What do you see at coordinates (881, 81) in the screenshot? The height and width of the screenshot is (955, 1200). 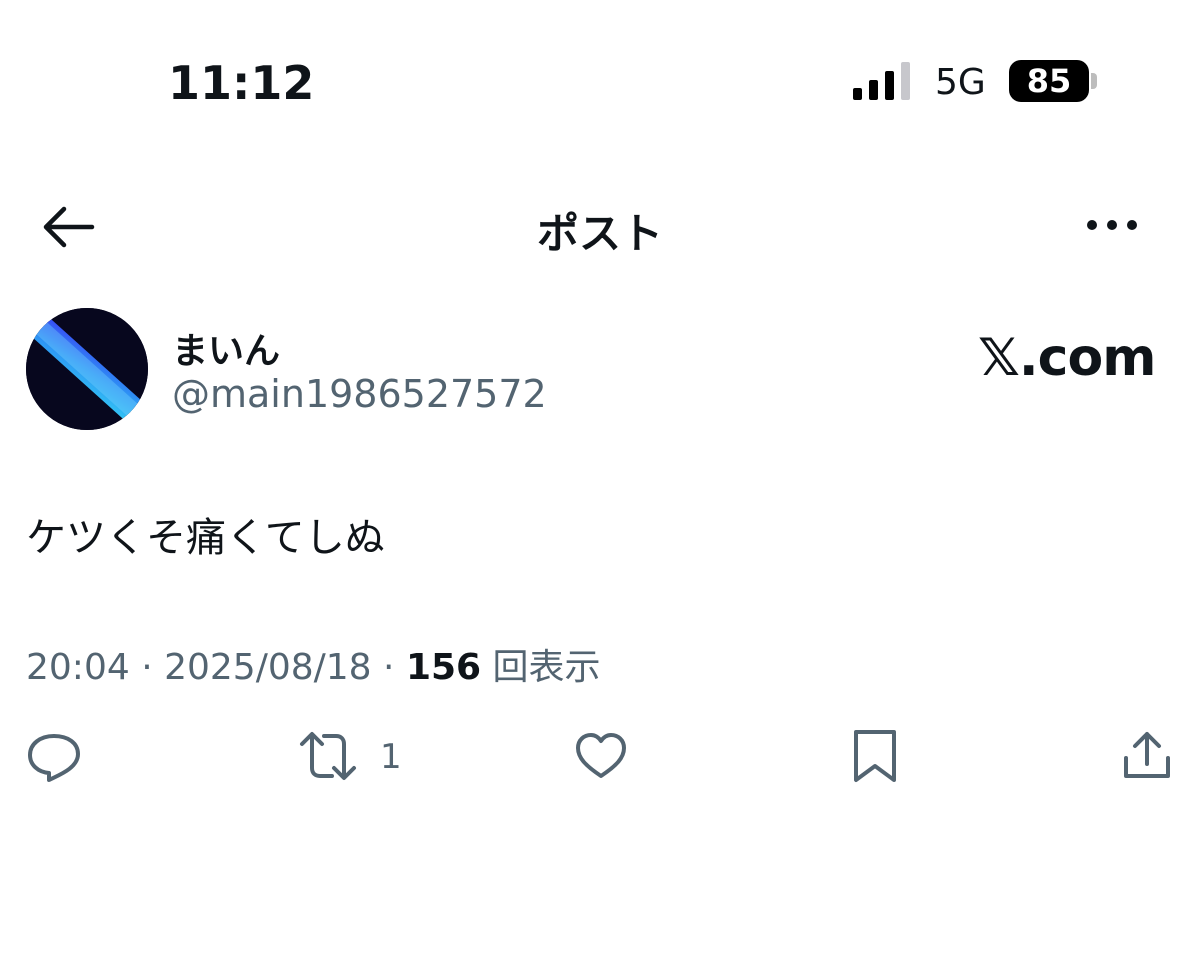 I see `cellular-signal-icon` at bounding box center [881, 81].